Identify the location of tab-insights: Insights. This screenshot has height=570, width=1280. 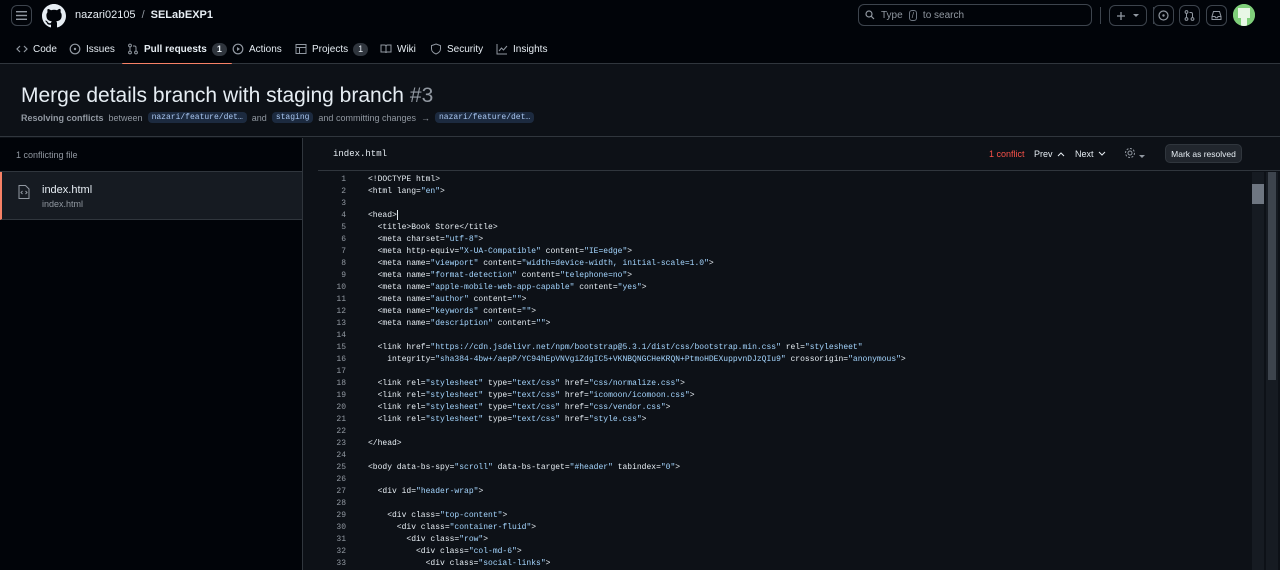
(521, 49).